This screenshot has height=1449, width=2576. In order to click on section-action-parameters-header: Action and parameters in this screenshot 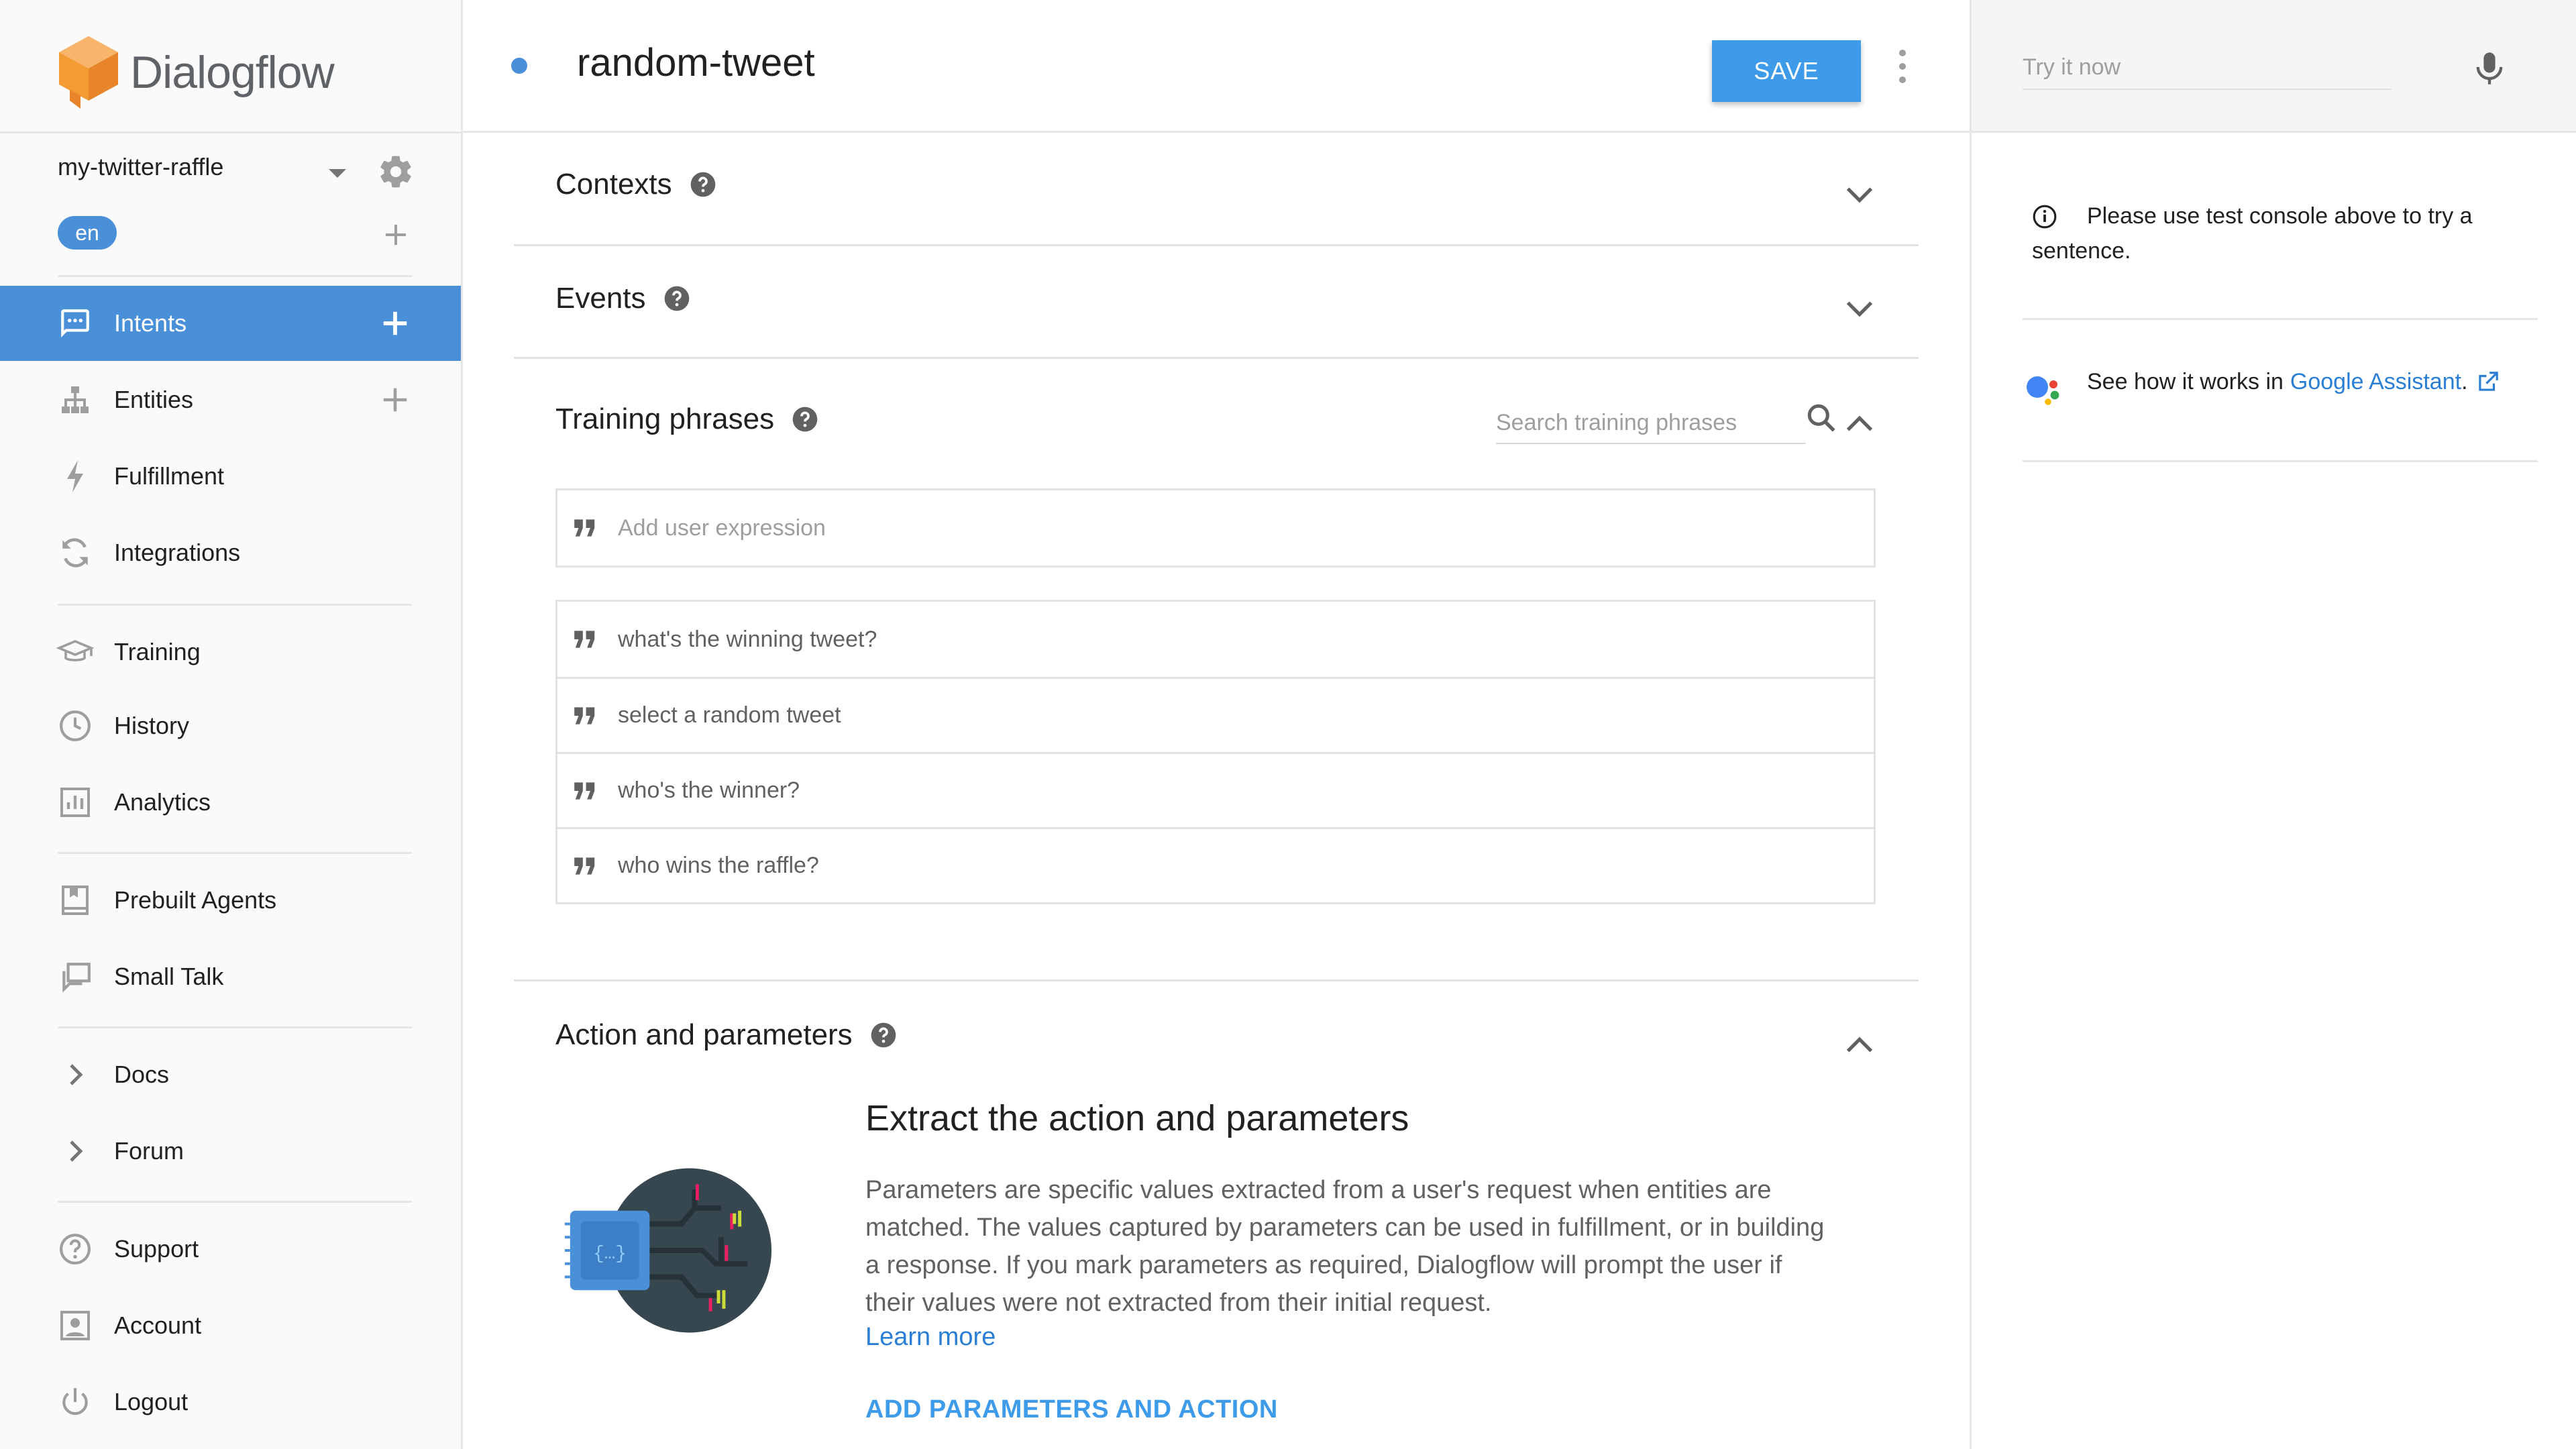, I will do `click(726, 1035)`.